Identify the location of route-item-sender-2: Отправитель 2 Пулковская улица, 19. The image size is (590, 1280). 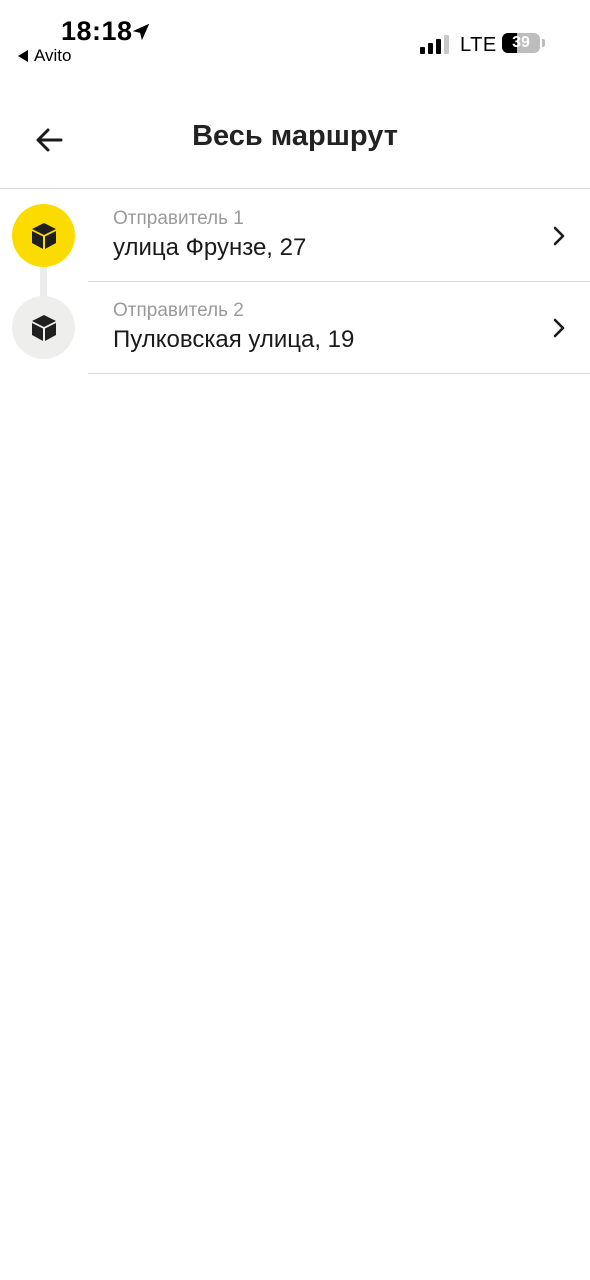
(295, 328).